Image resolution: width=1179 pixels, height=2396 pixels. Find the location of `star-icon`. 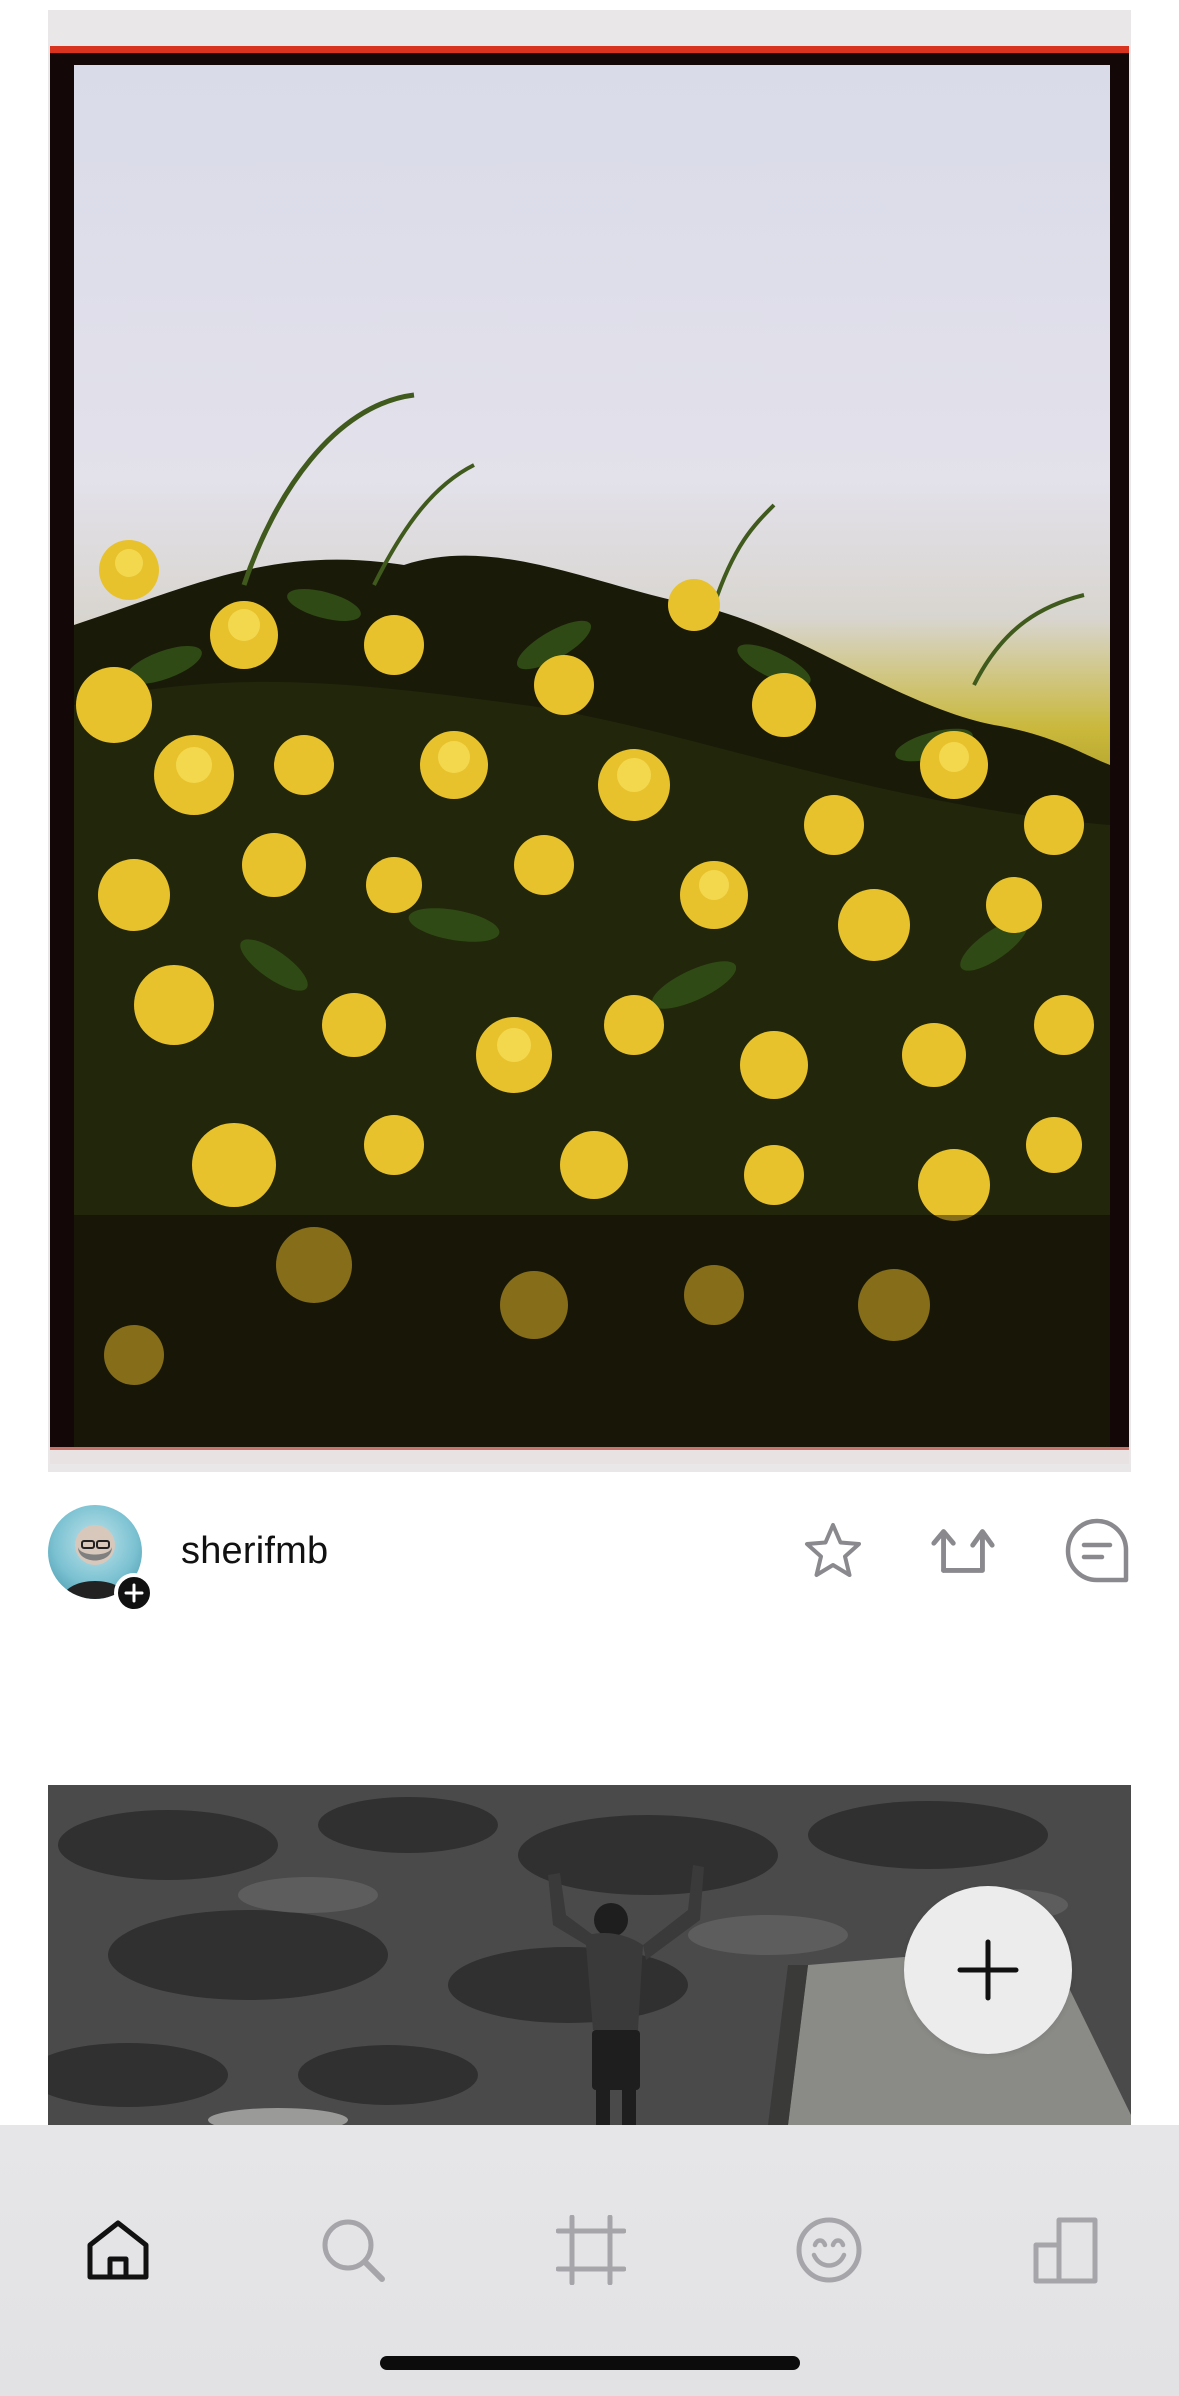

star-icon is located at coordinates (833, 1550).